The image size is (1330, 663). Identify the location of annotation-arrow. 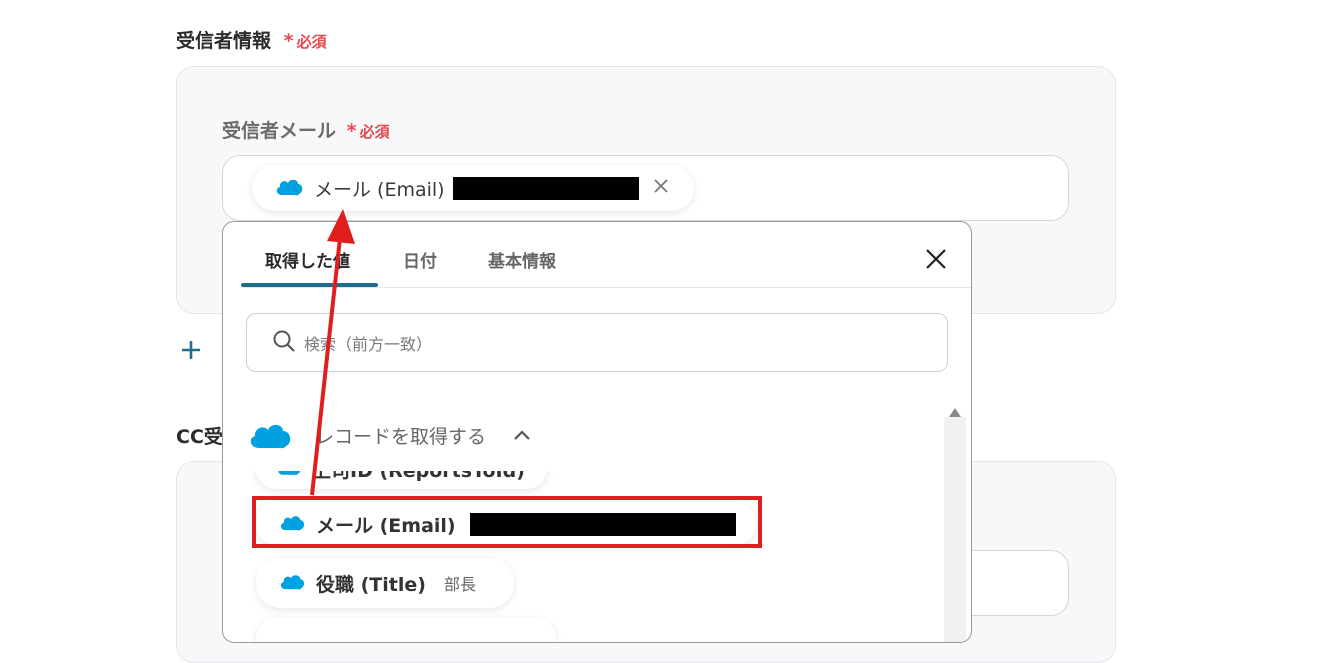
(332, 352).